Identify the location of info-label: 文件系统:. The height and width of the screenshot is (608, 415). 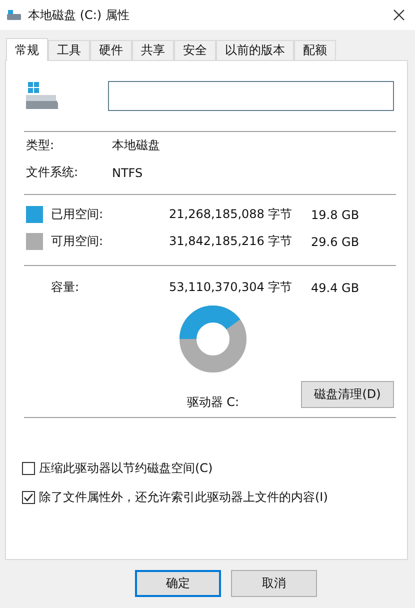
(53, 172).